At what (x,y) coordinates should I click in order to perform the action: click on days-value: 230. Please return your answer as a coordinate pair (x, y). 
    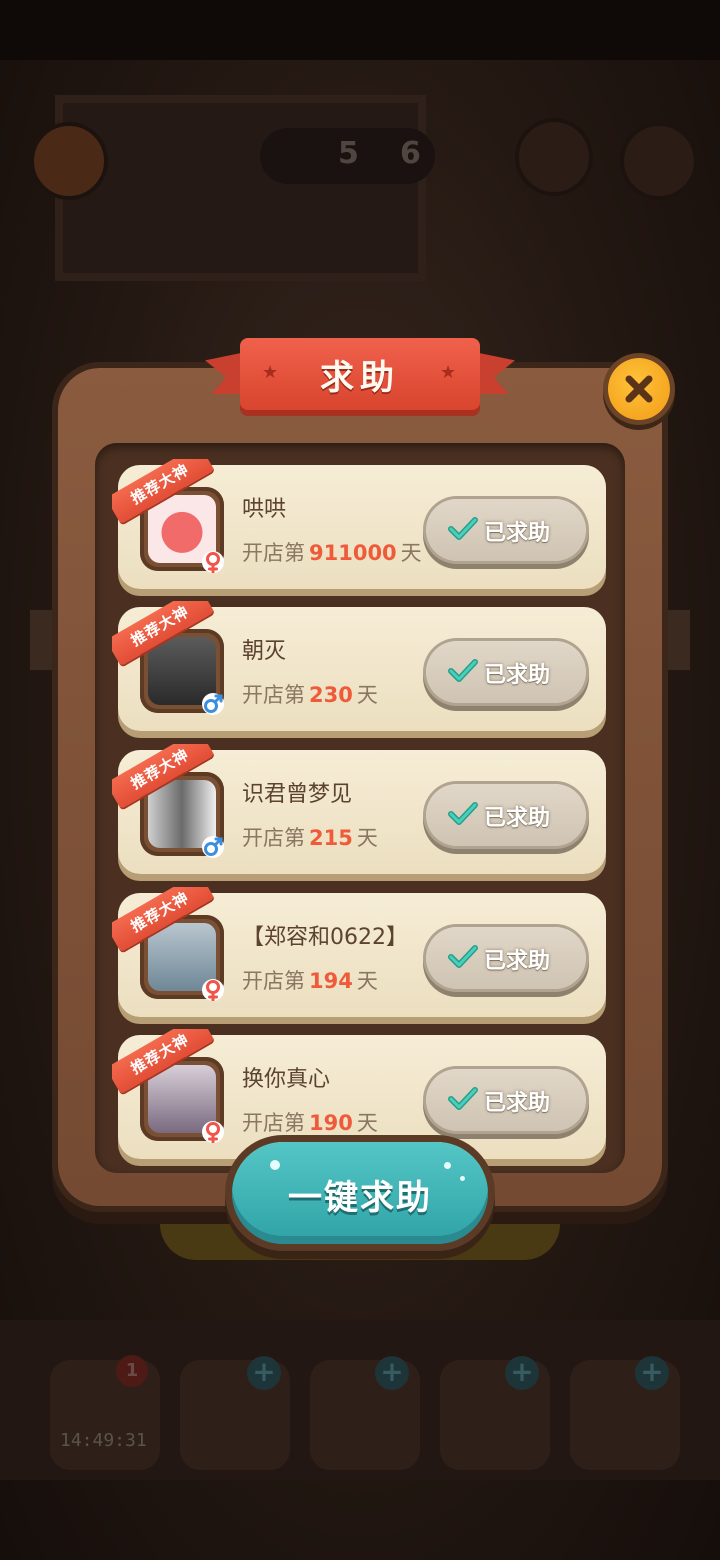
    Looking at the image, I should click on (331, 695).